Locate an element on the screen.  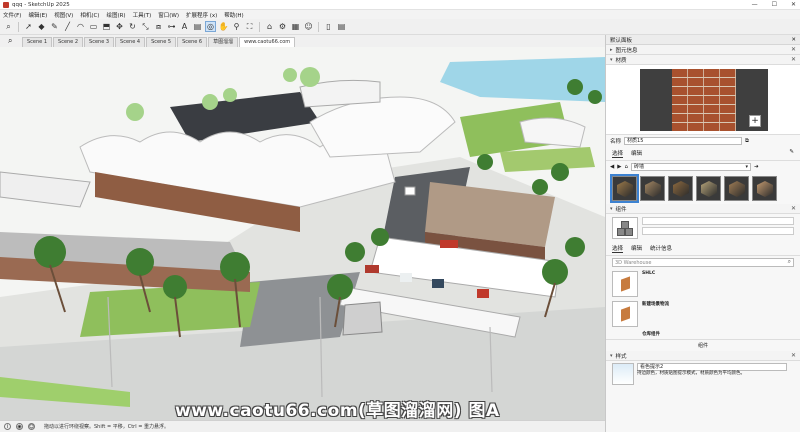
geo-icon: ◉ is located at coordinates (19, 426).